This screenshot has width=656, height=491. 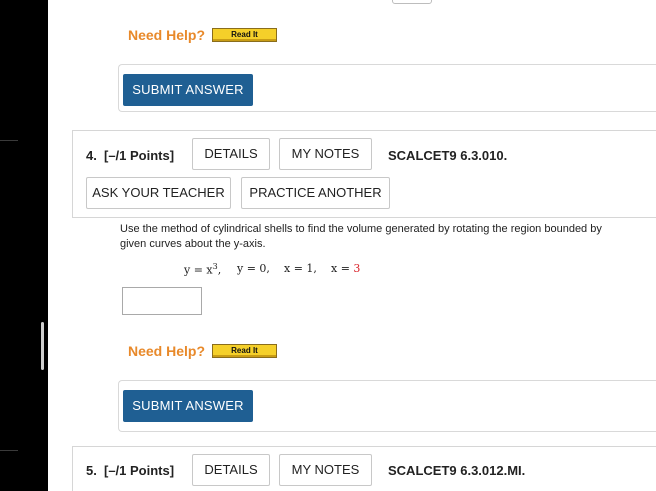 What do you see at coordinates (167, 351) in the screenshot?
I see `need-help-label-q4: Need Help?` at bounding box center [167, 351].